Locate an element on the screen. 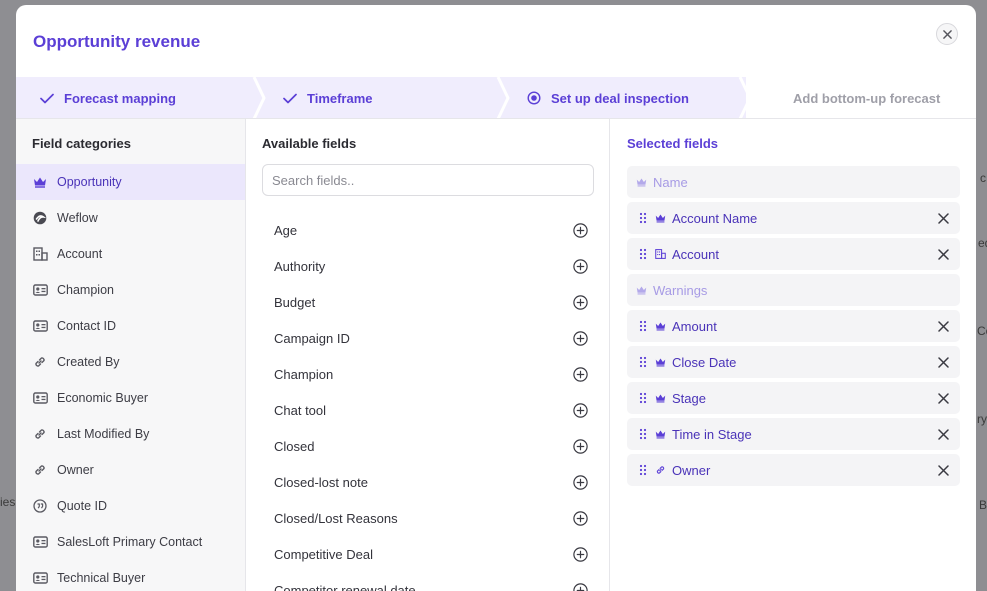 The width and height of the screenshot is (987, 591). close-icon is located at coordinates (947, 34).